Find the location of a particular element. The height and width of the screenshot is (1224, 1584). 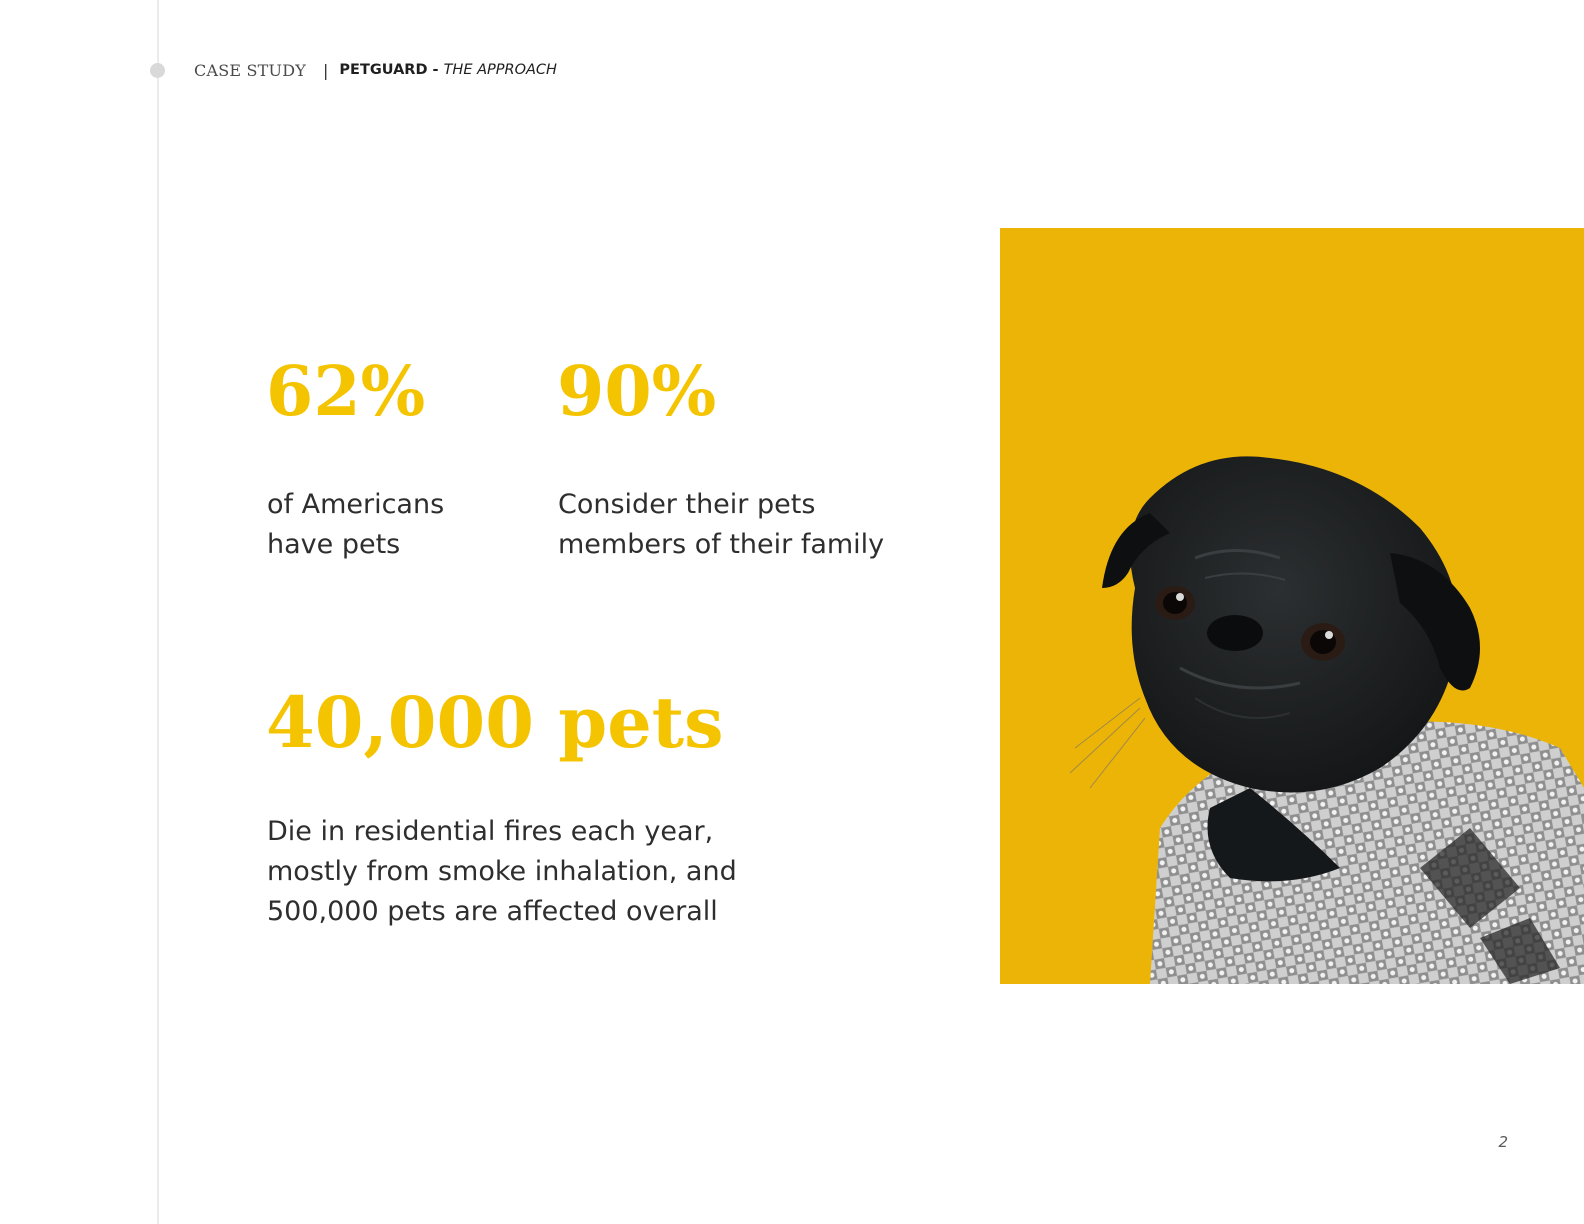

timeline-rule is located at coordinates (158, 612).